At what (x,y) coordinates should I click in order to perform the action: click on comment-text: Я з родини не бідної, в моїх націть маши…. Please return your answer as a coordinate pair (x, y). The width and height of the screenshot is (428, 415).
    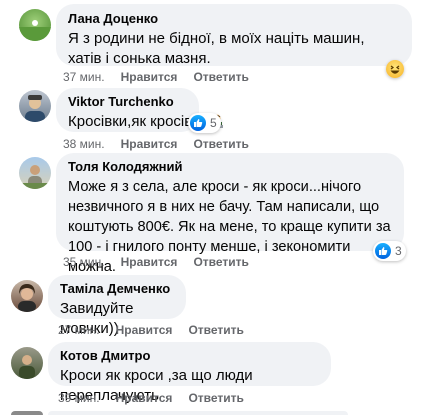
    Looking at the image, I should click on (216, 48).